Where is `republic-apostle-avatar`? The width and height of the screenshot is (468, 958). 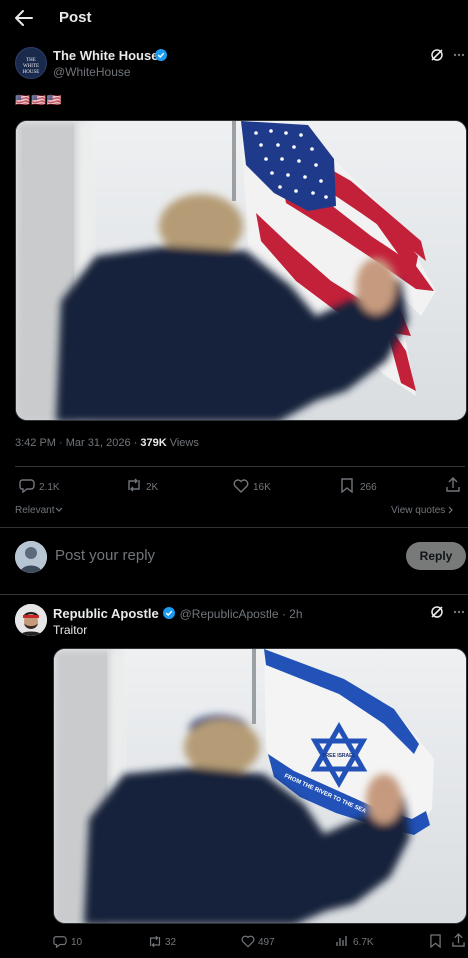
republic-apostle-avatar is located at coordinates (31, 620).